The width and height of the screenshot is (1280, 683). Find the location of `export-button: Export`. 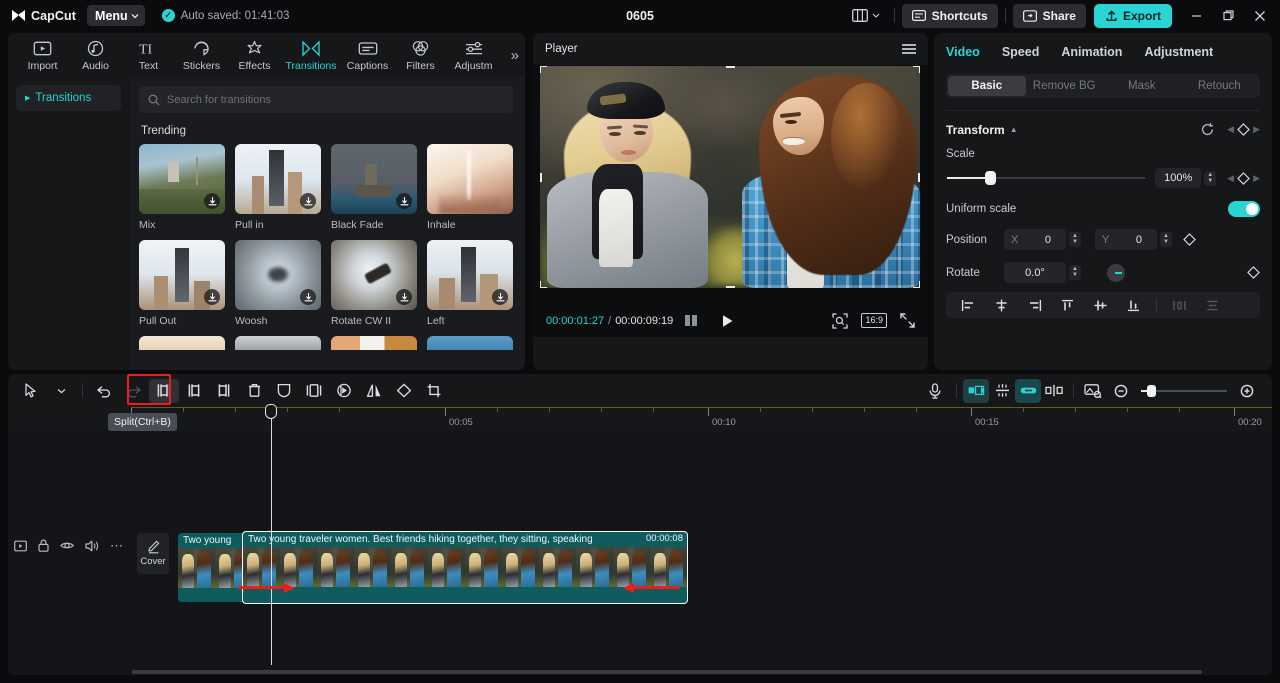

export-button: Export is located at coordinates (1132, 15).